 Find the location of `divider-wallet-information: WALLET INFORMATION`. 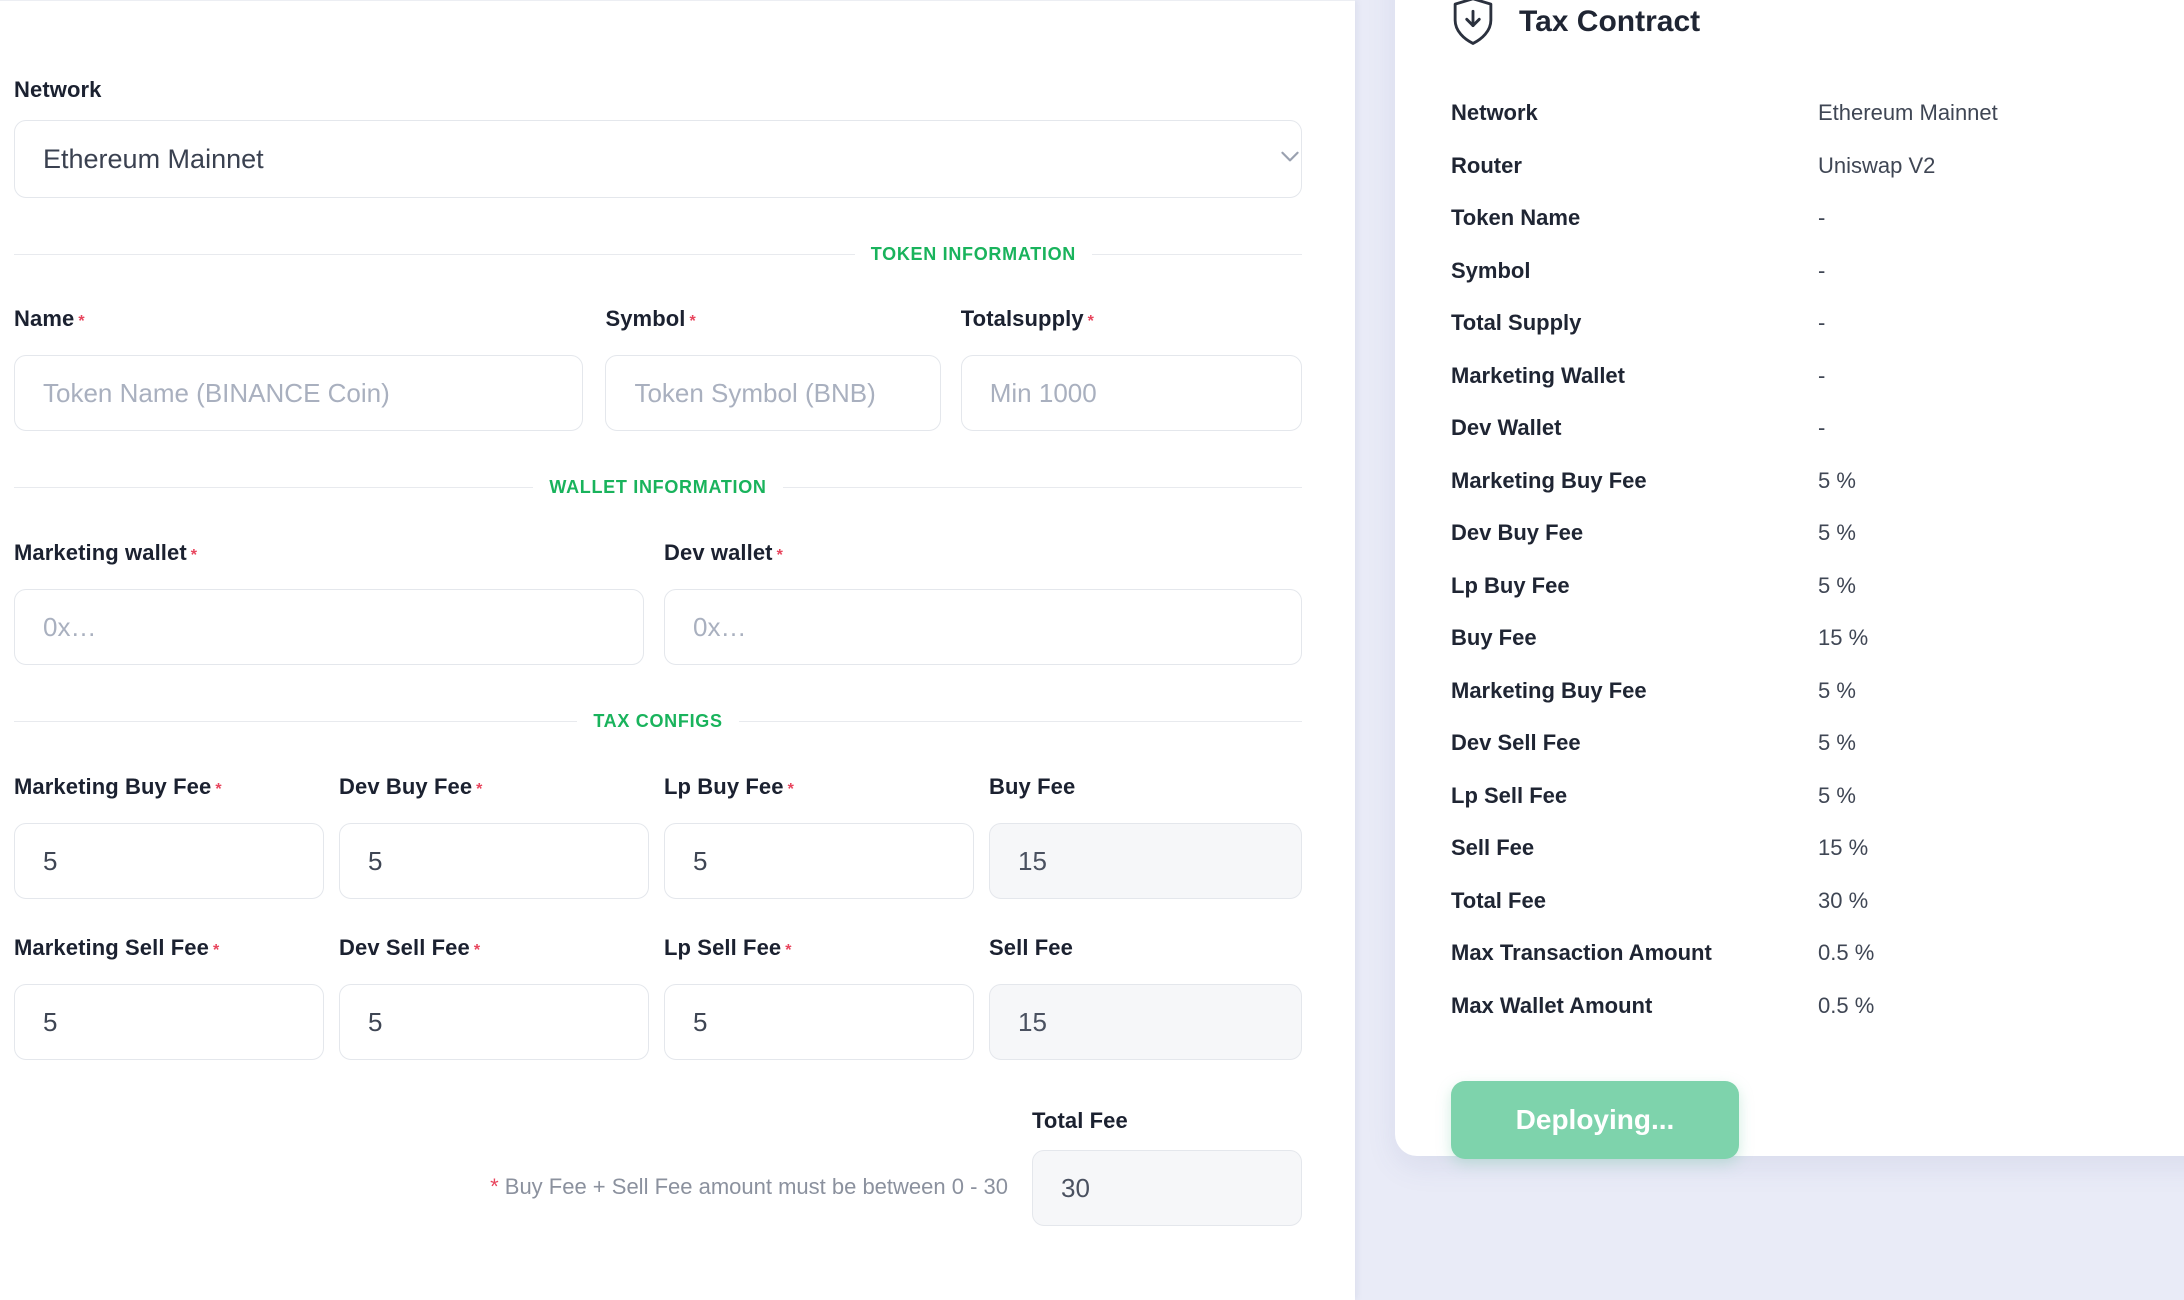

divider-wallet-information: WALLET INFORMATION is located at coordinates (658, 487).